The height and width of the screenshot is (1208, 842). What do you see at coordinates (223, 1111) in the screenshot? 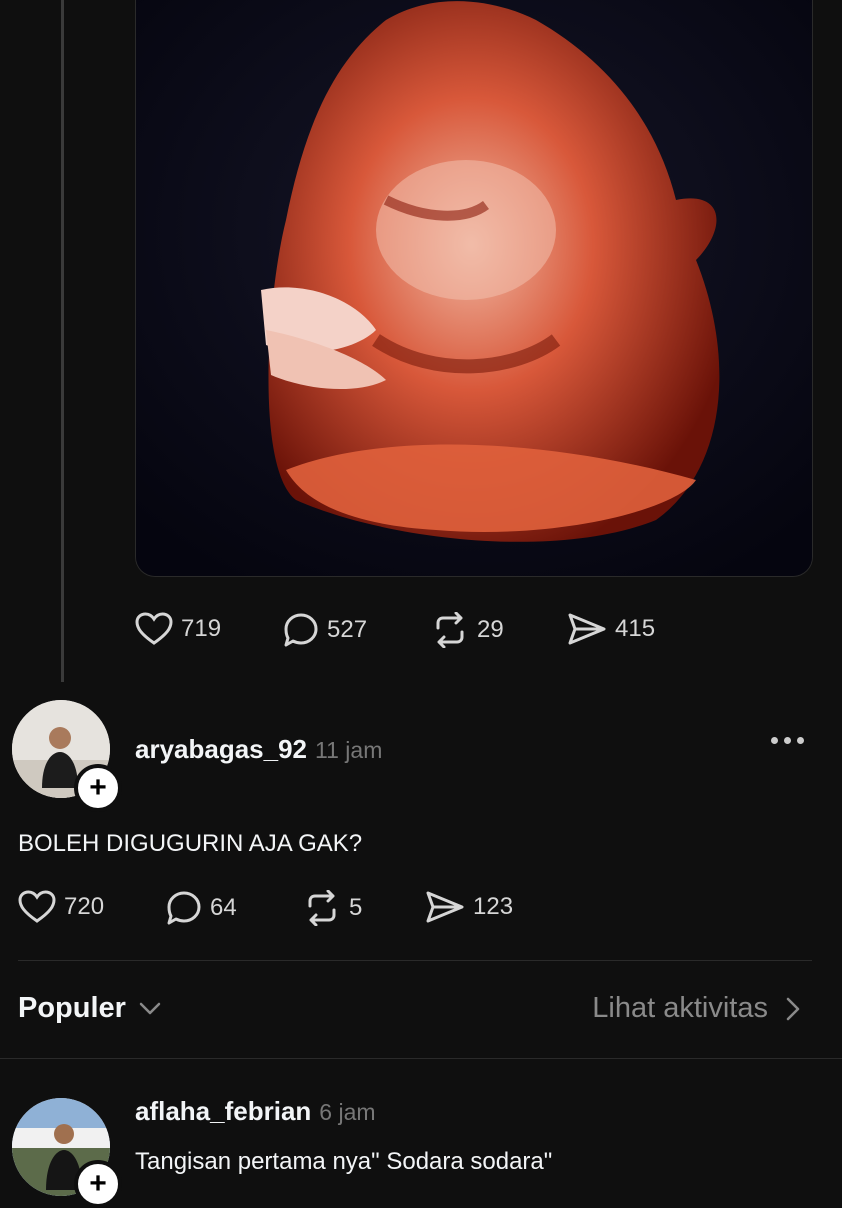
I see `username: aflaha_febrian` at bounding box center [223, 1111].